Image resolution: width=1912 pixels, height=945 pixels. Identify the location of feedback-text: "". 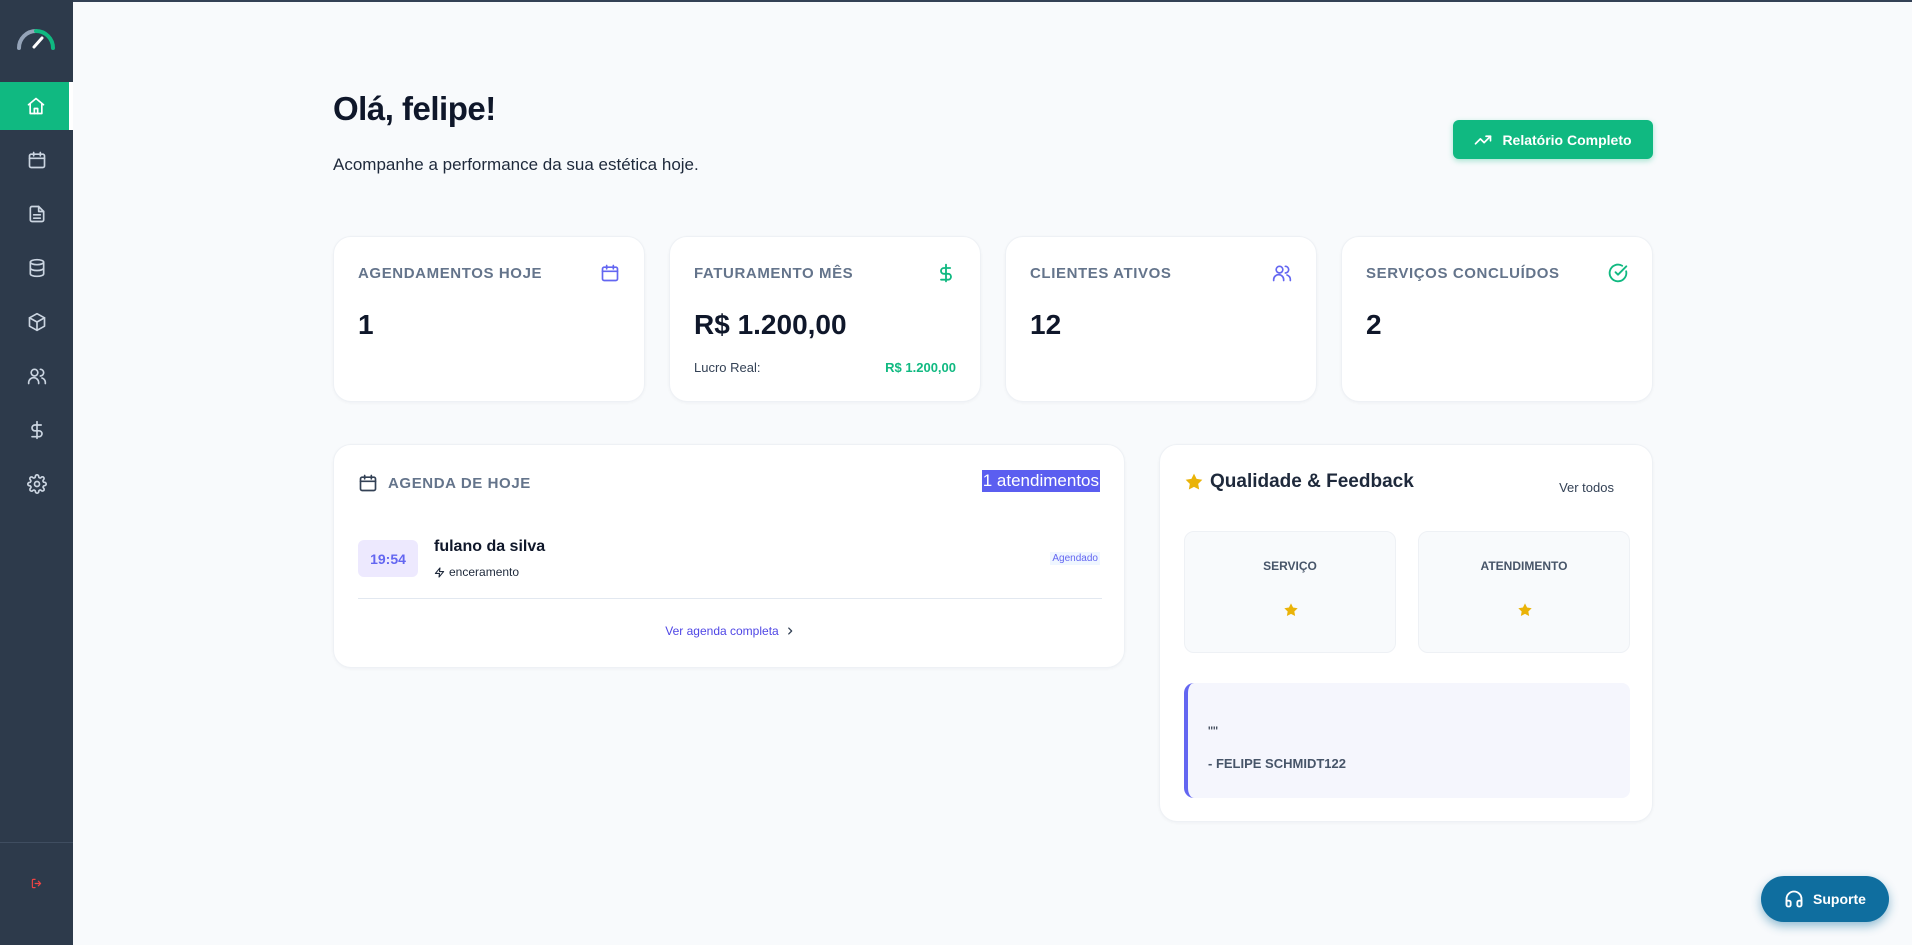
(1213, 731).